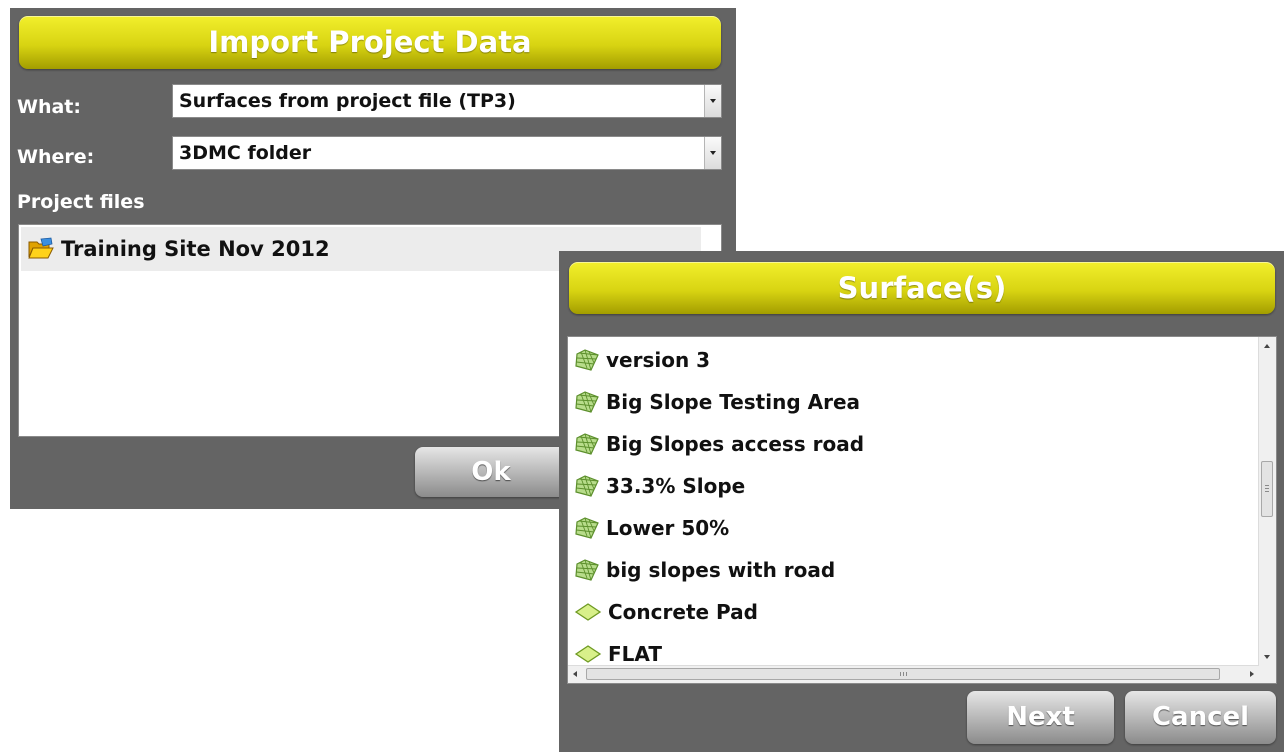 Image resolution: width=1284 pixels, height=752 pixels. I want to click on next-button-label: Next, so click(1040, 717).